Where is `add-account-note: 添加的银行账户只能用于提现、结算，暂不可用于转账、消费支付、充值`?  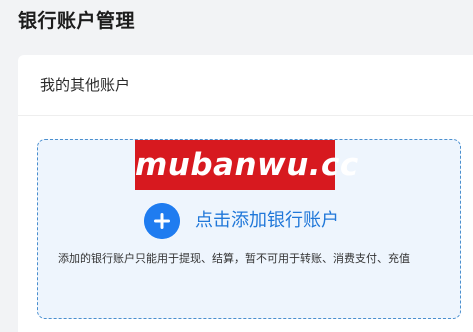 add-account-note: 添加的银行账户只能用于提现、结算，暂不可用于转账、消费支付、充值 is located at coordinates (234, 258).